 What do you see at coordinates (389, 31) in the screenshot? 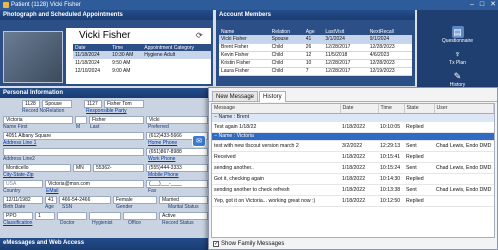
I see `column-header: NextRecall` at bounding box center [389, 31].